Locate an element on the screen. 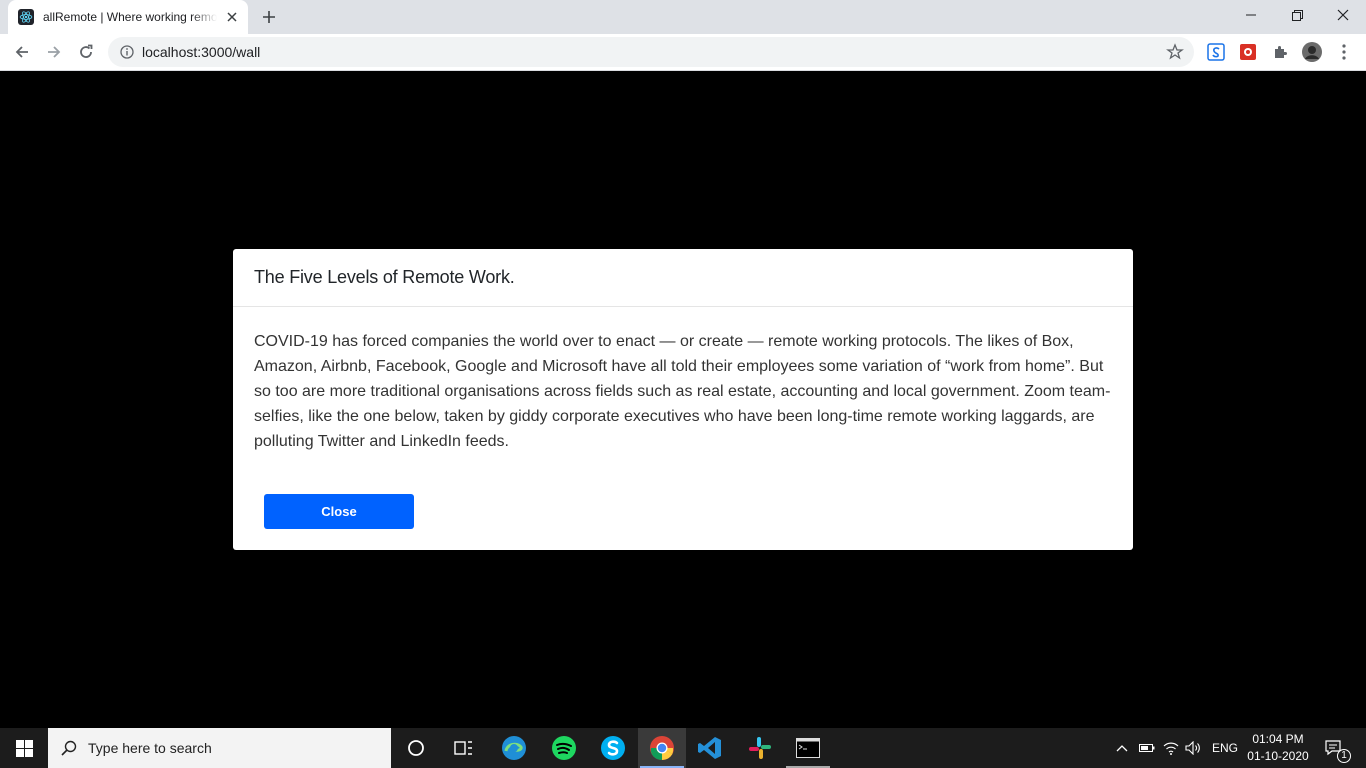 This screenshot has height=768, width=1366. tab-title: allRemote | Where working remotely is located at coordinates (130, 17).